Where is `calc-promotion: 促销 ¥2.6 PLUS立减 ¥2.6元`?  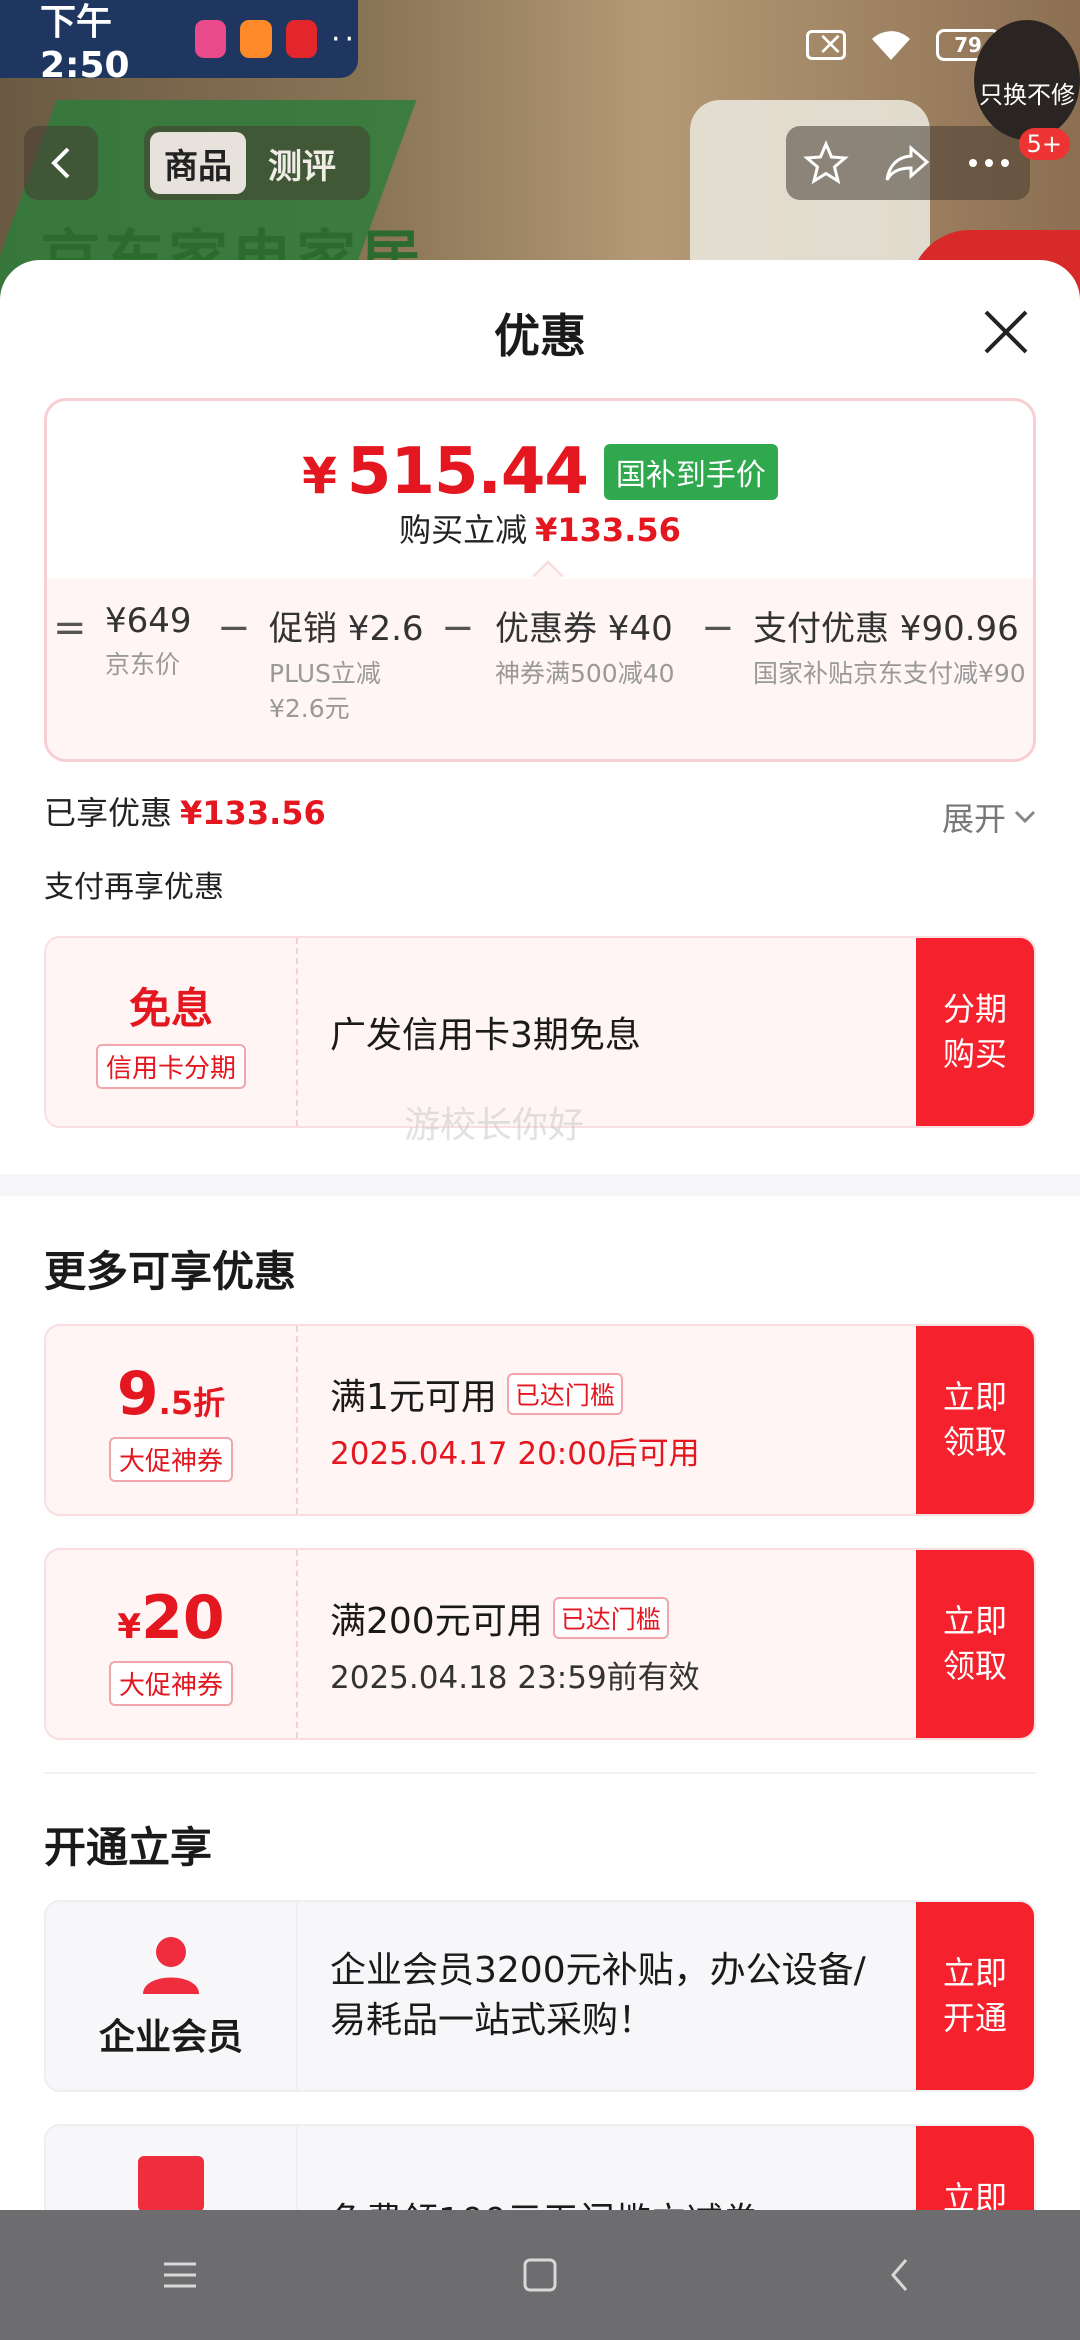
calc-promotion: 促销 ¥2.6 PLUS立减 ¥2.6元 is located at coordinates (346, 663).